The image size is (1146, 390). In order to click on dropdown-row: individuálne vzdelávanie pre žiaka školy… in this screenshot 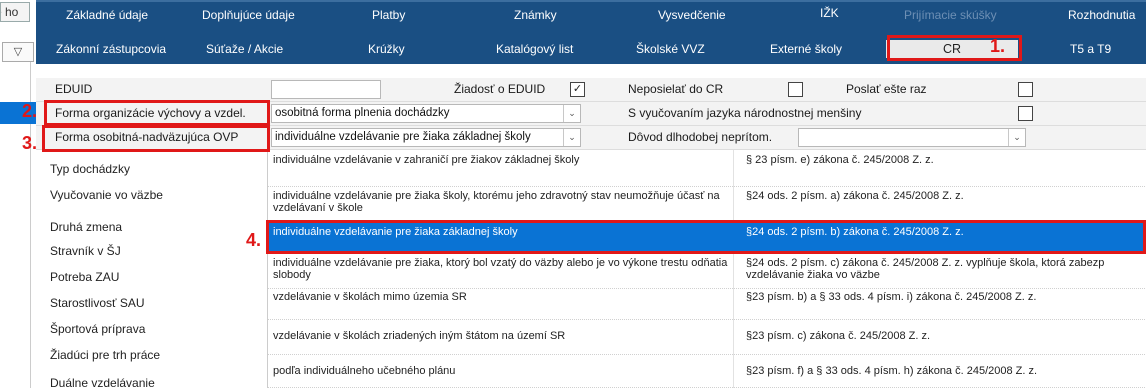, I will do `click(707, 204)`.